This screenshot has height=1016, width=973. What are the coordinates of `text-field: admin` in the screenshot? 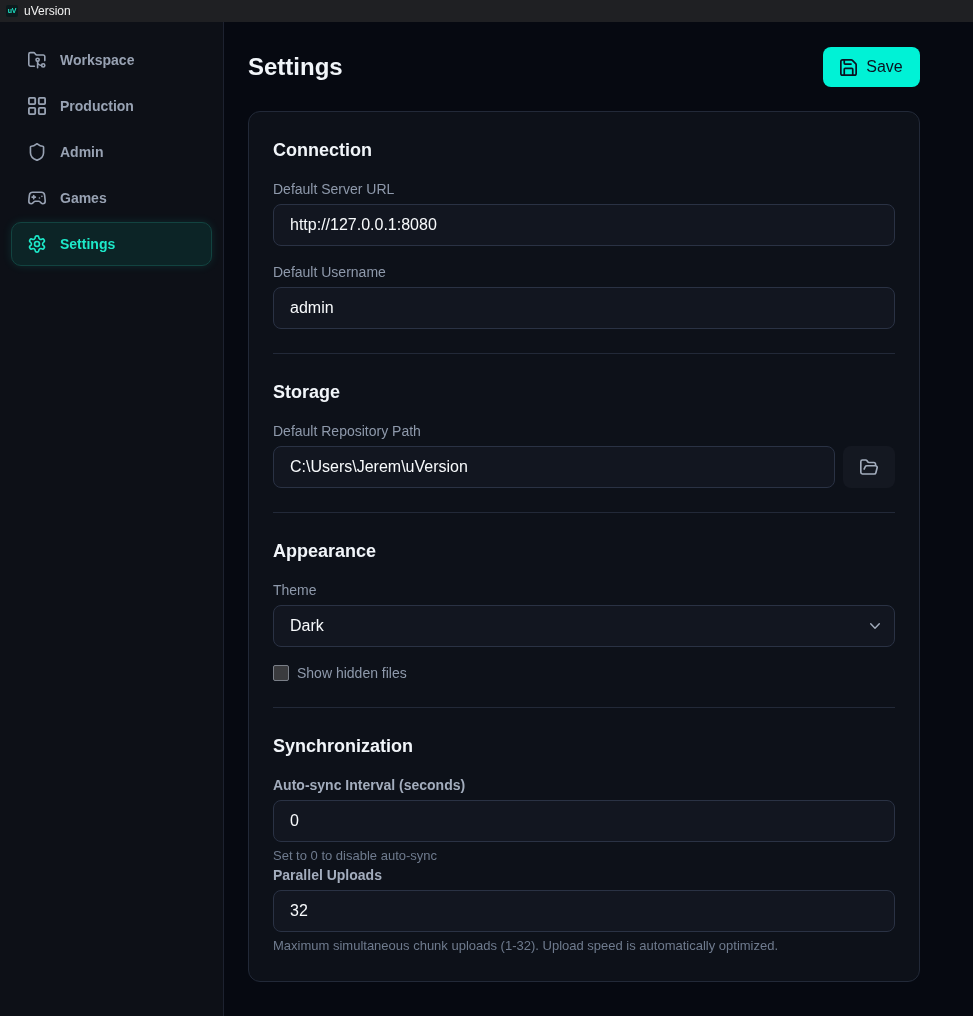 It's located at (584, 308).